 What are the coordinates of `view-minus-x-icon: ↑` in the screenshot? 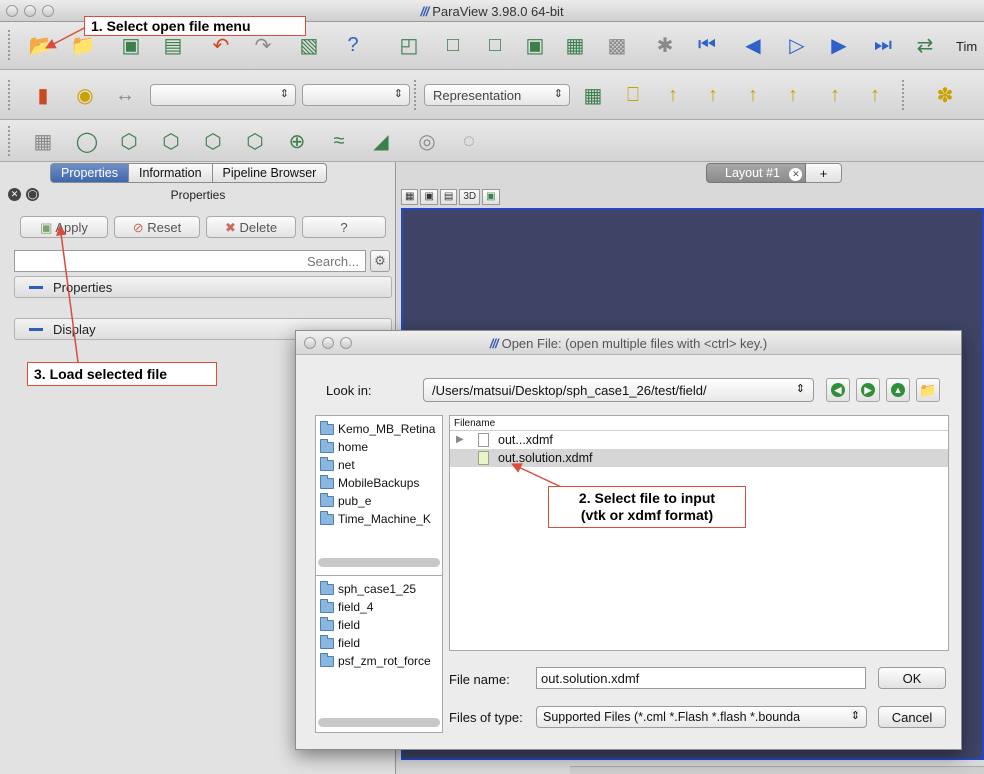 It's located at (713, 95).